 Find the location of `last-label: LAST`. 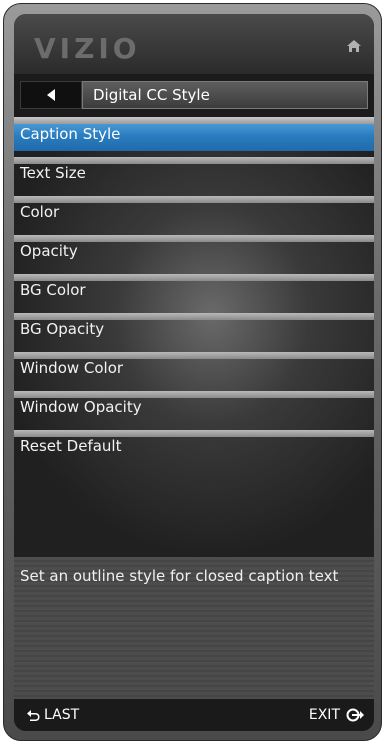

last-label: LAST is located at coordinates (62, 715).